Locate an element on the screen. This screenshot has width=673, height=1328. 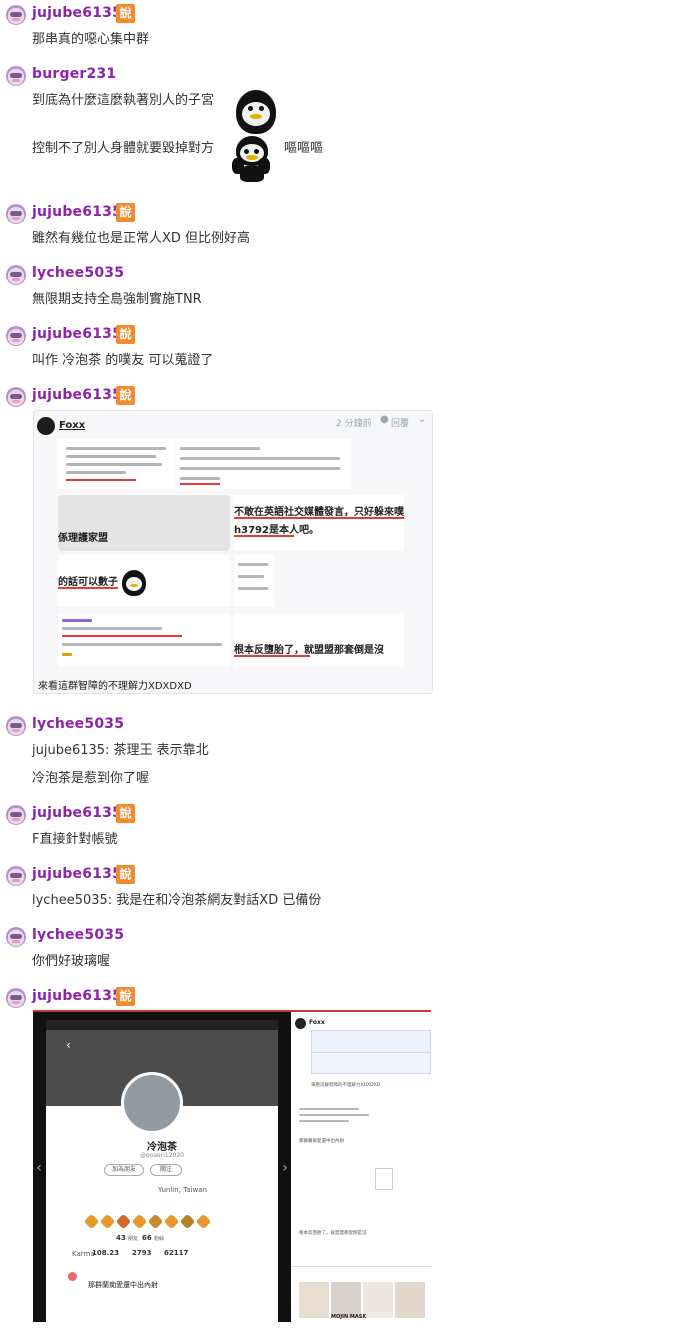
collage-tile: 不敢在英語社交媒體發言，只好躲來噗浪 h3792是本人吧。 is located at coordinates (319, 523).